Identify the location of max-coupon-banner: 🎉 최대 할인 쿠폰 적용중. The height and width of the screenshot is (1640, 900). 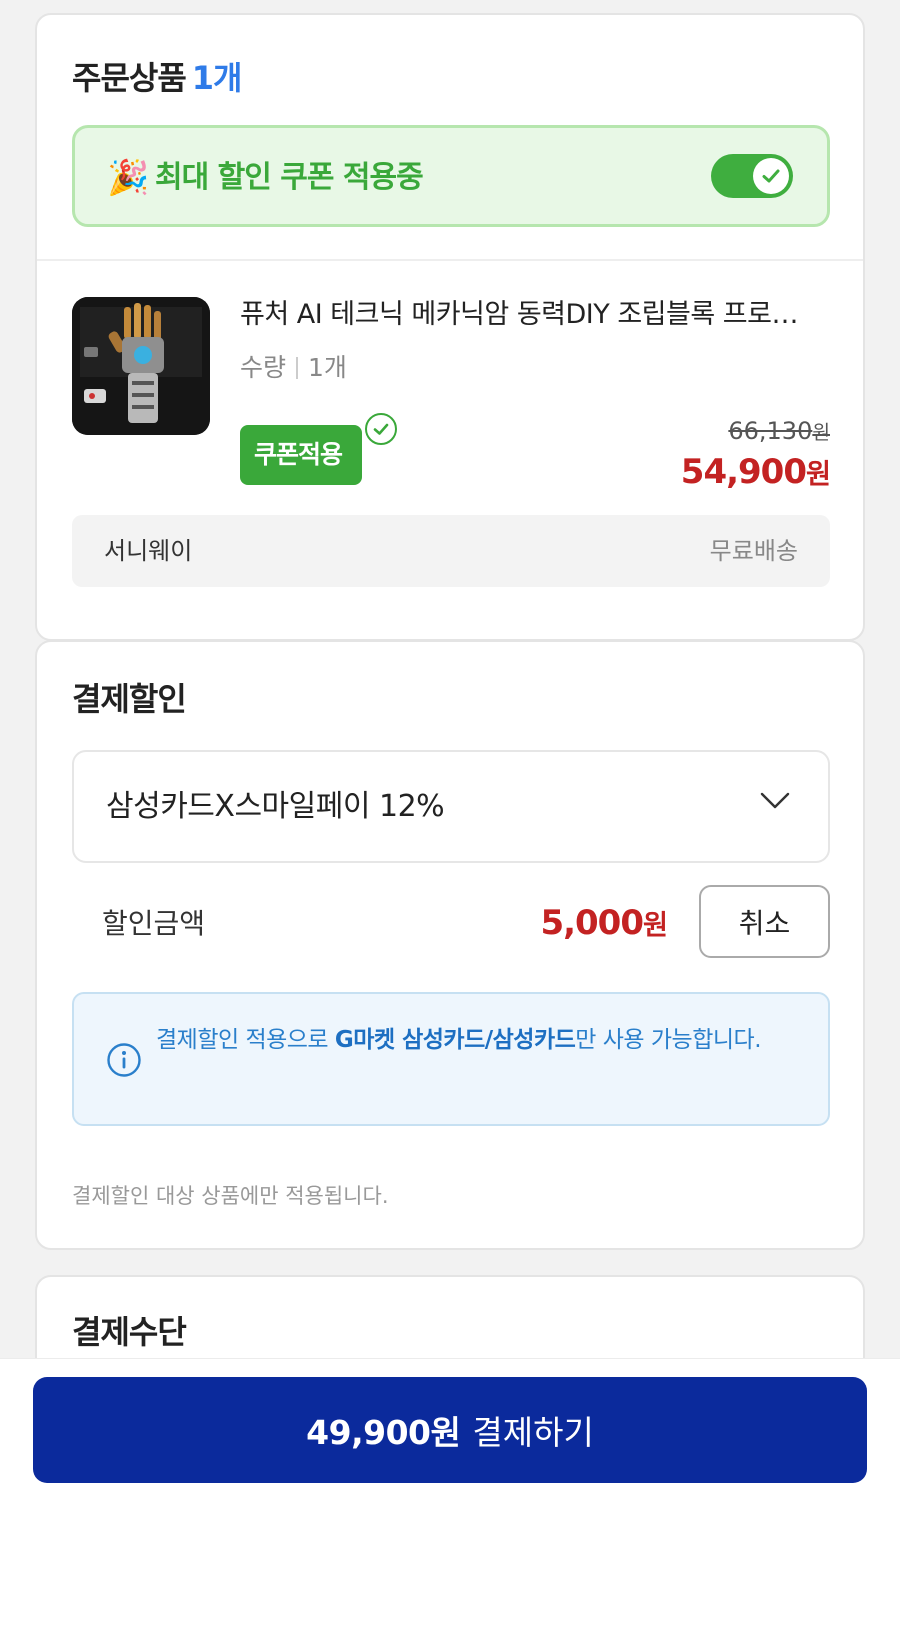
(451, 176).